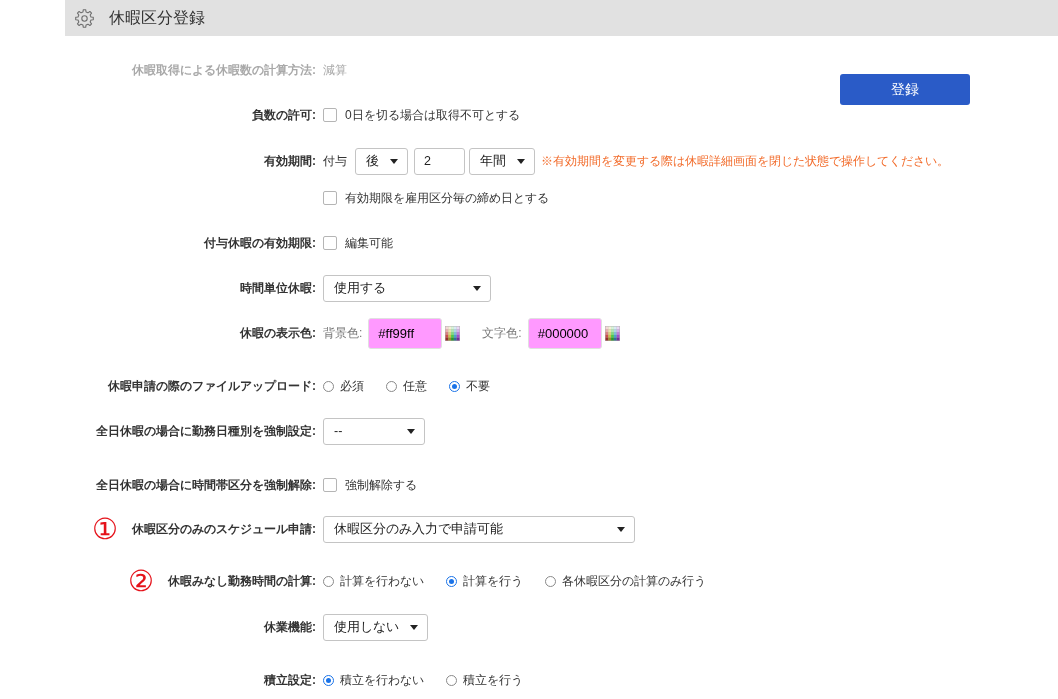  What do you see at coordinates (212, 386) in the screenshot?
I see `field-label: 休暇申請の際のファイルアップロード:` at bounding box center [212, 386].